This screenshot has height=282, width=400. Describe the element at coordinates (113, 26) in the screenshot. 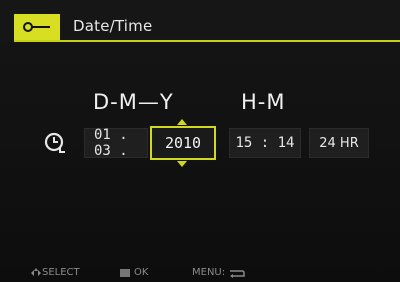

I see `page-title: Date/Time` at that location.